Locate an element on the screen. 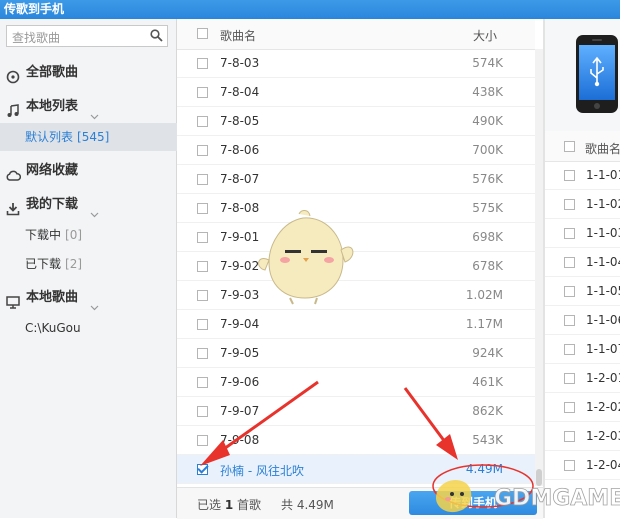 This screenshot has width=620, height=519. phone-song-name: 1-2-02 is located at coordinates (603, 407).